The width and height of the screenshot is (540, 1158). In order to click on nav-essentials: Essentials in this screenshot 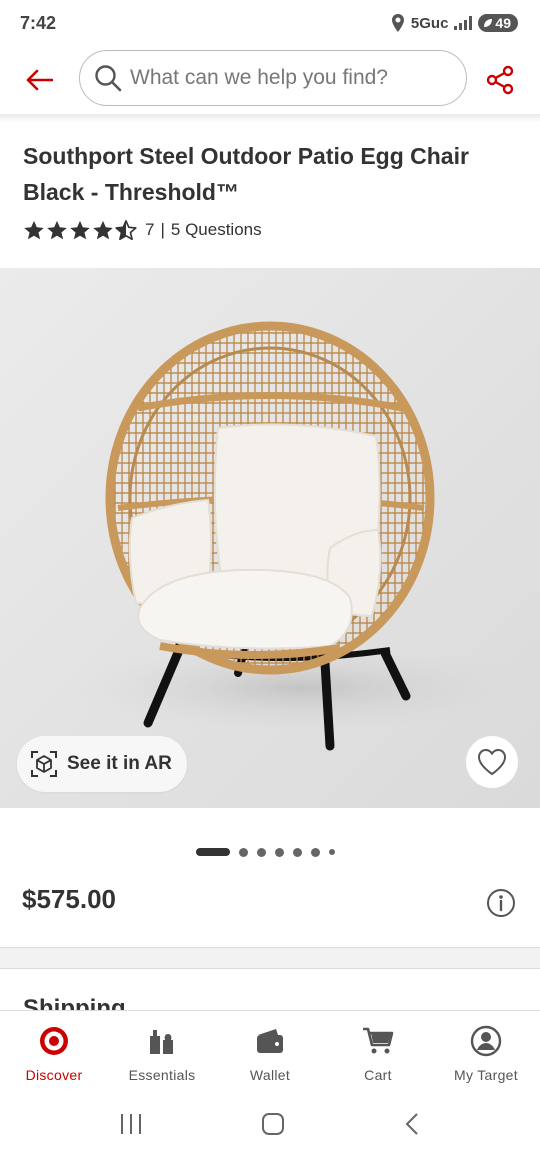, I will do `click(162, 1052)`.